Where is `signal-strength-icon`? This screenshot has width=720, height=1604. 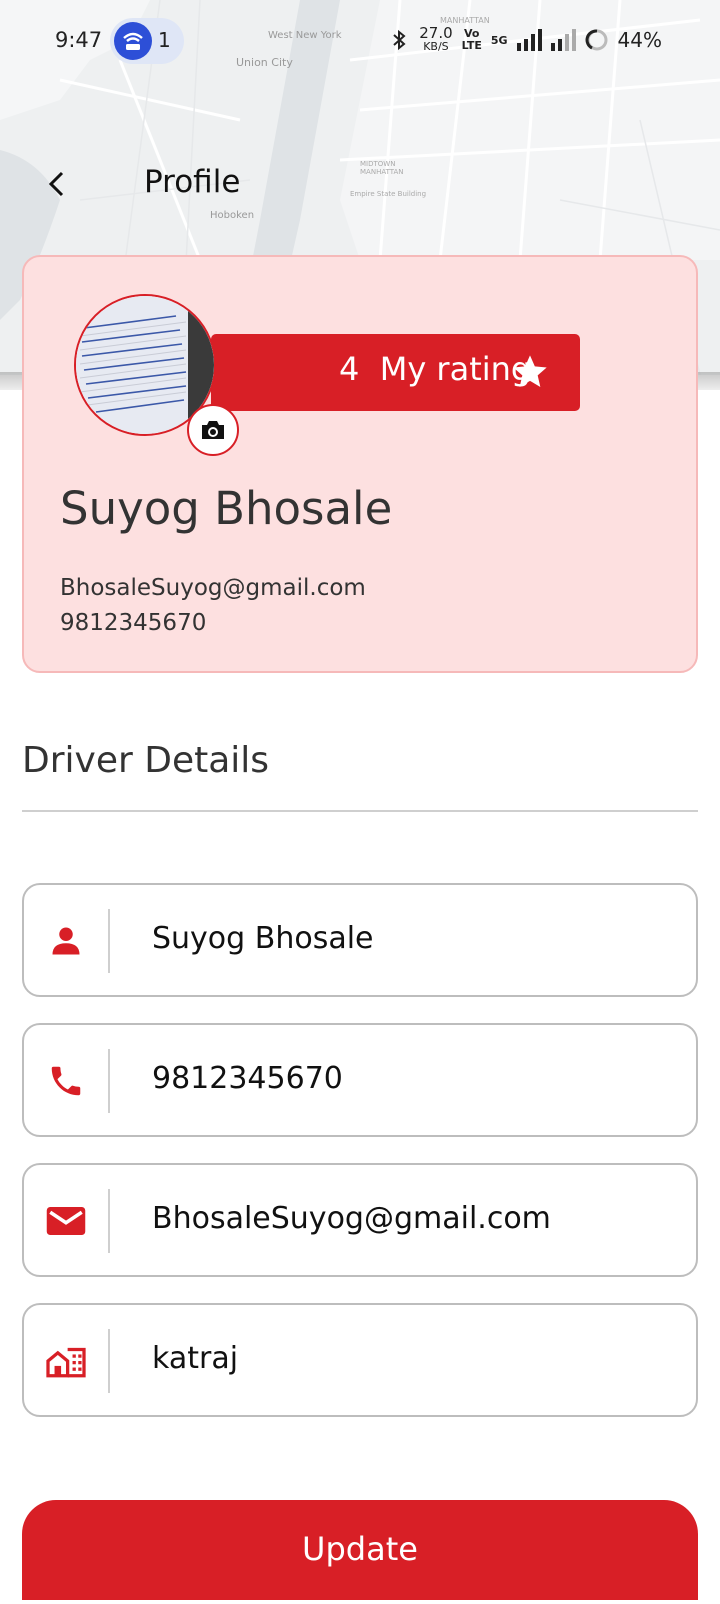 signal-strength-icon is located at coordinates (529, 40).